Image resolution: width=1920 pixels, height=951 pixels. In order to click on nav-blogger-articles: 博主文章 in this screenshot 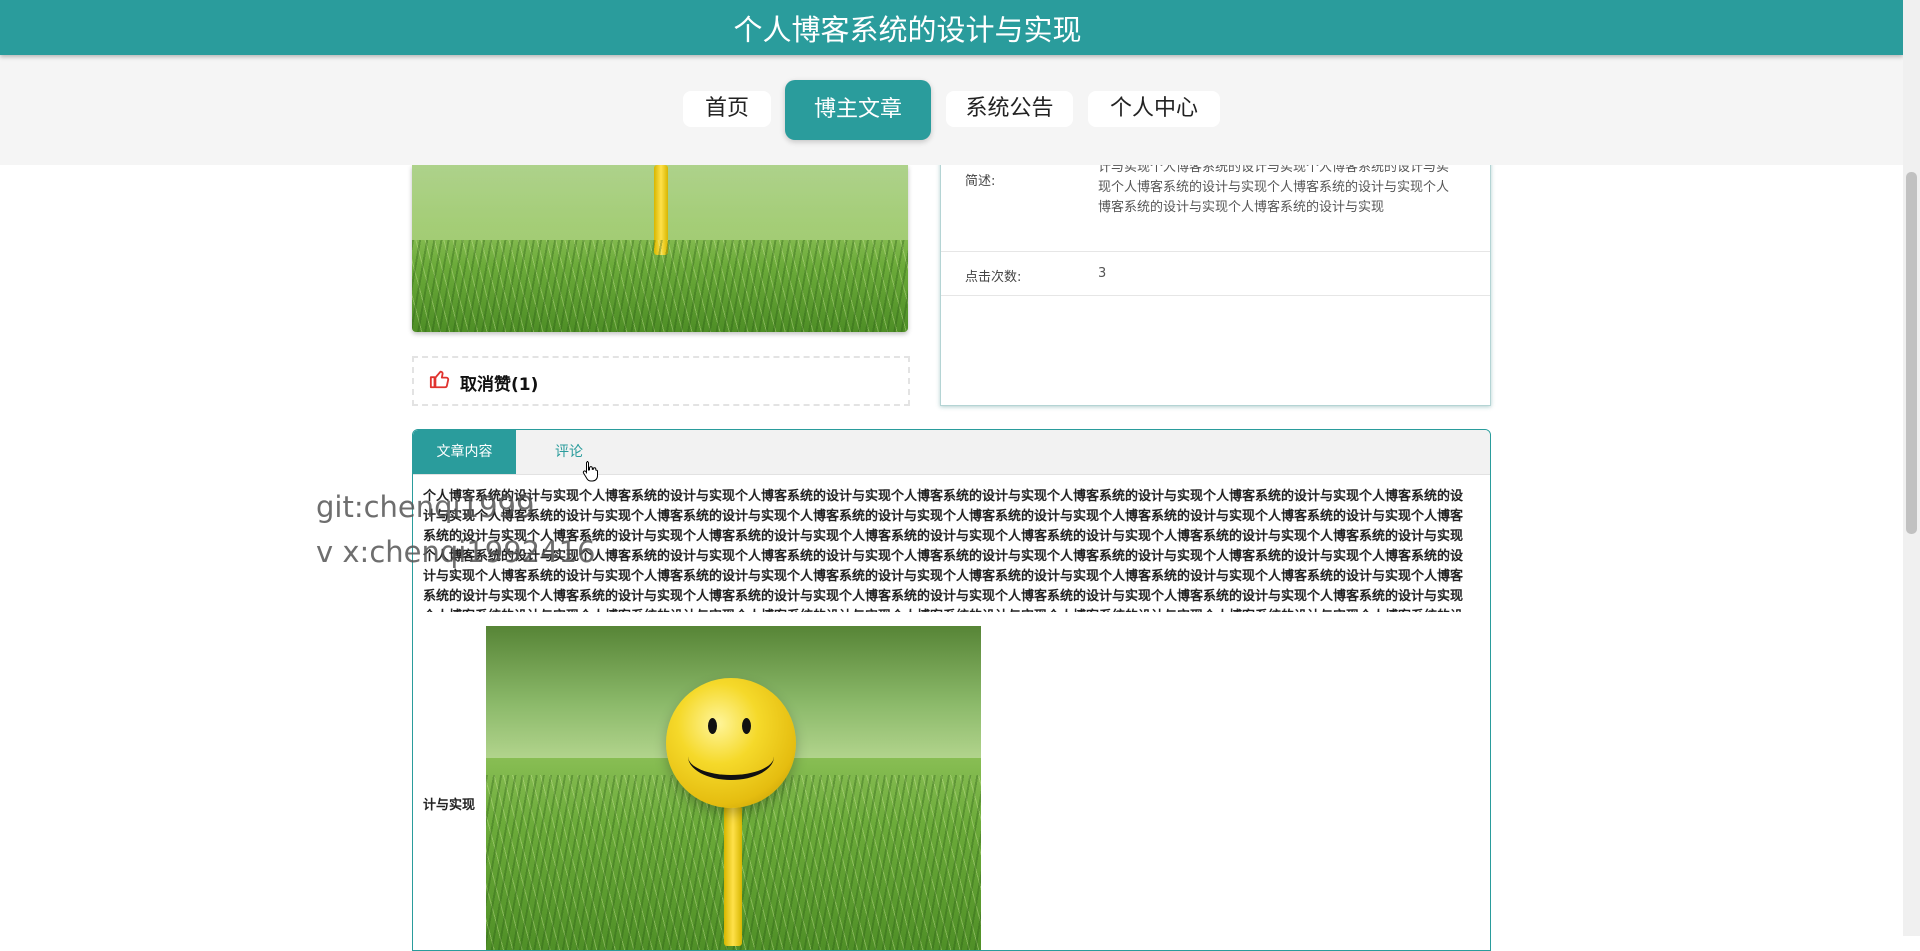, I will do `click(858, 110)`.